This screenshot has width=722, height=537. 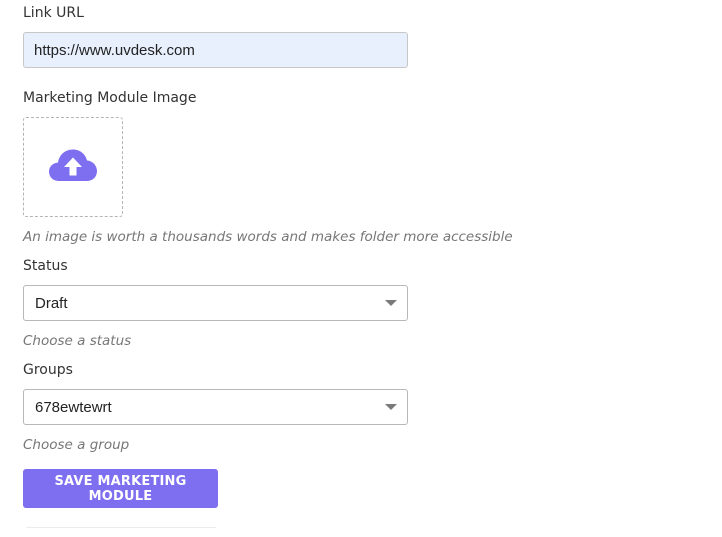 I want to click on status-label: Status, so click(x=45, y=266).